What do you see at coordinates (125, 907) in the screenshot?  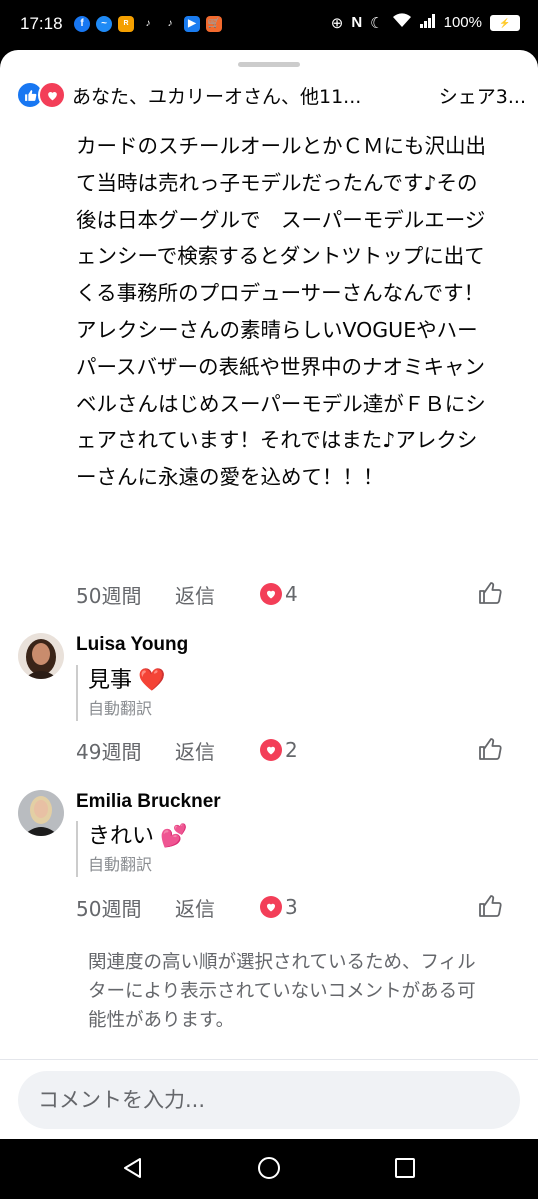 I see `reply-time: 50週間` at bounding box center [125, 907].